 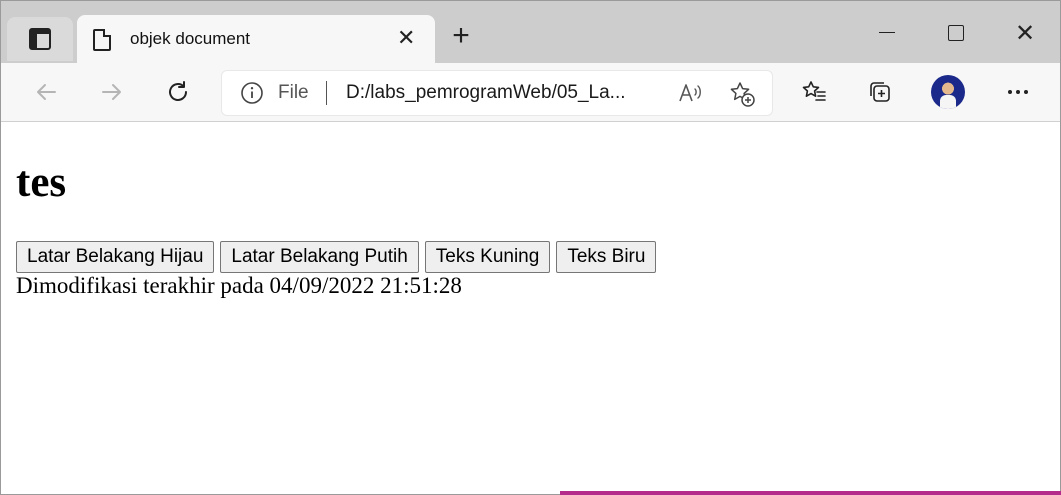 I want to click on read-aloud-icon, so click(x=690, y=93).